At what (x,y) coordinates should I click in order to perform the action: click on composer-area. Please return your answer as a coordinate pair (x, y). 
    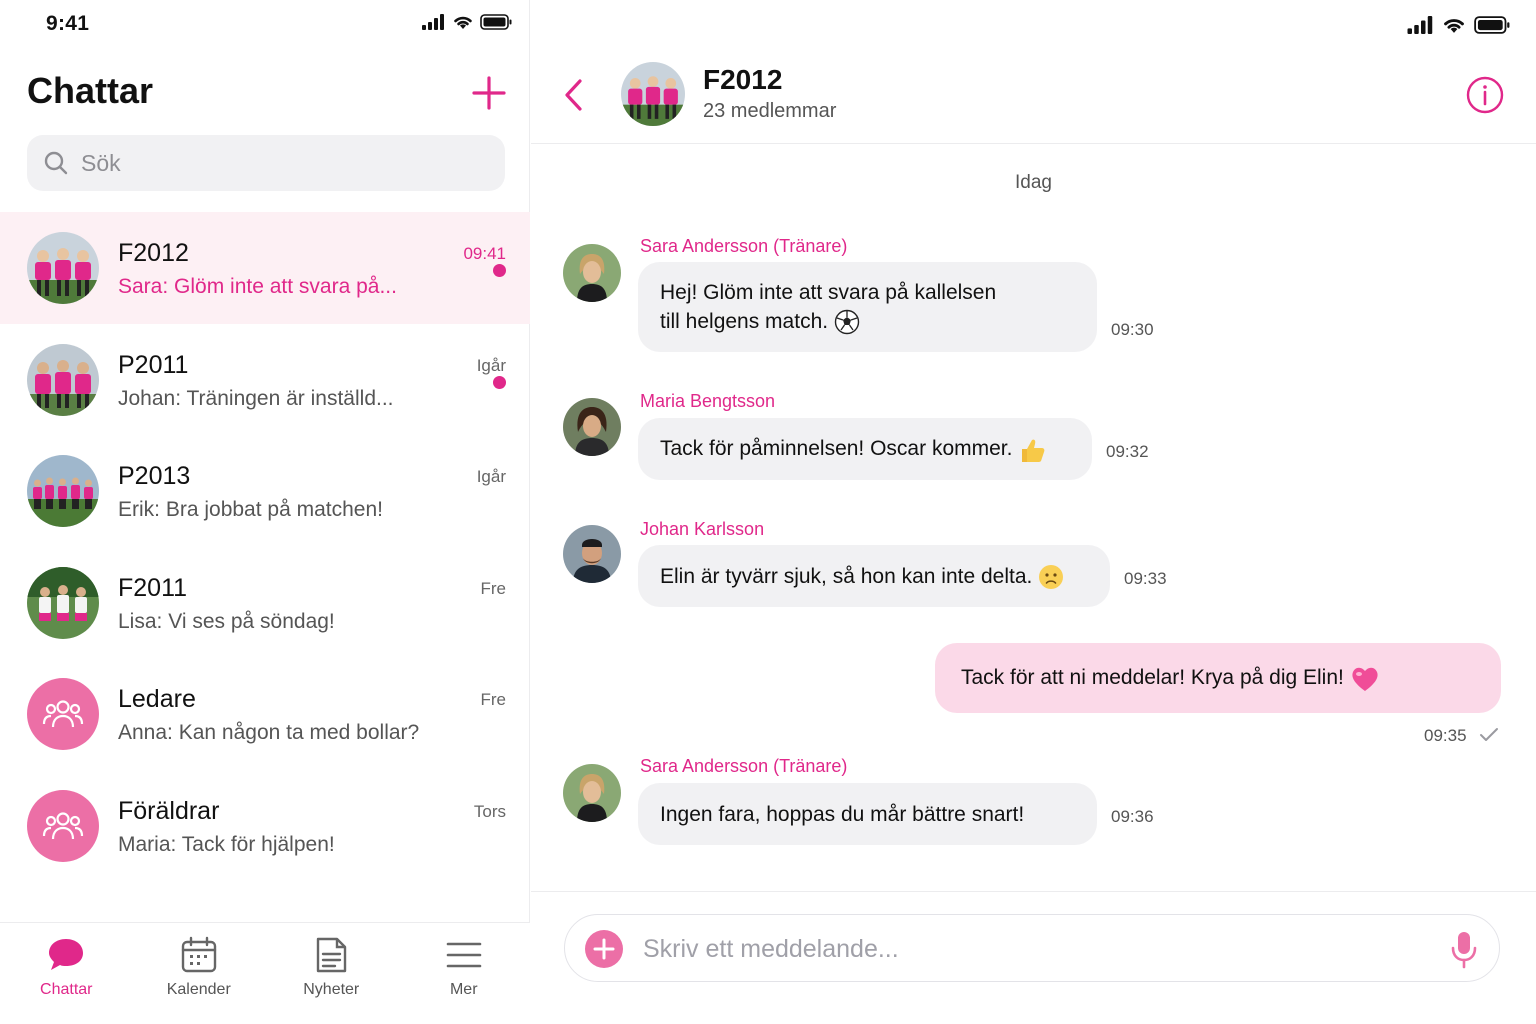
    Looking at the image, I should click on (1033, 957).